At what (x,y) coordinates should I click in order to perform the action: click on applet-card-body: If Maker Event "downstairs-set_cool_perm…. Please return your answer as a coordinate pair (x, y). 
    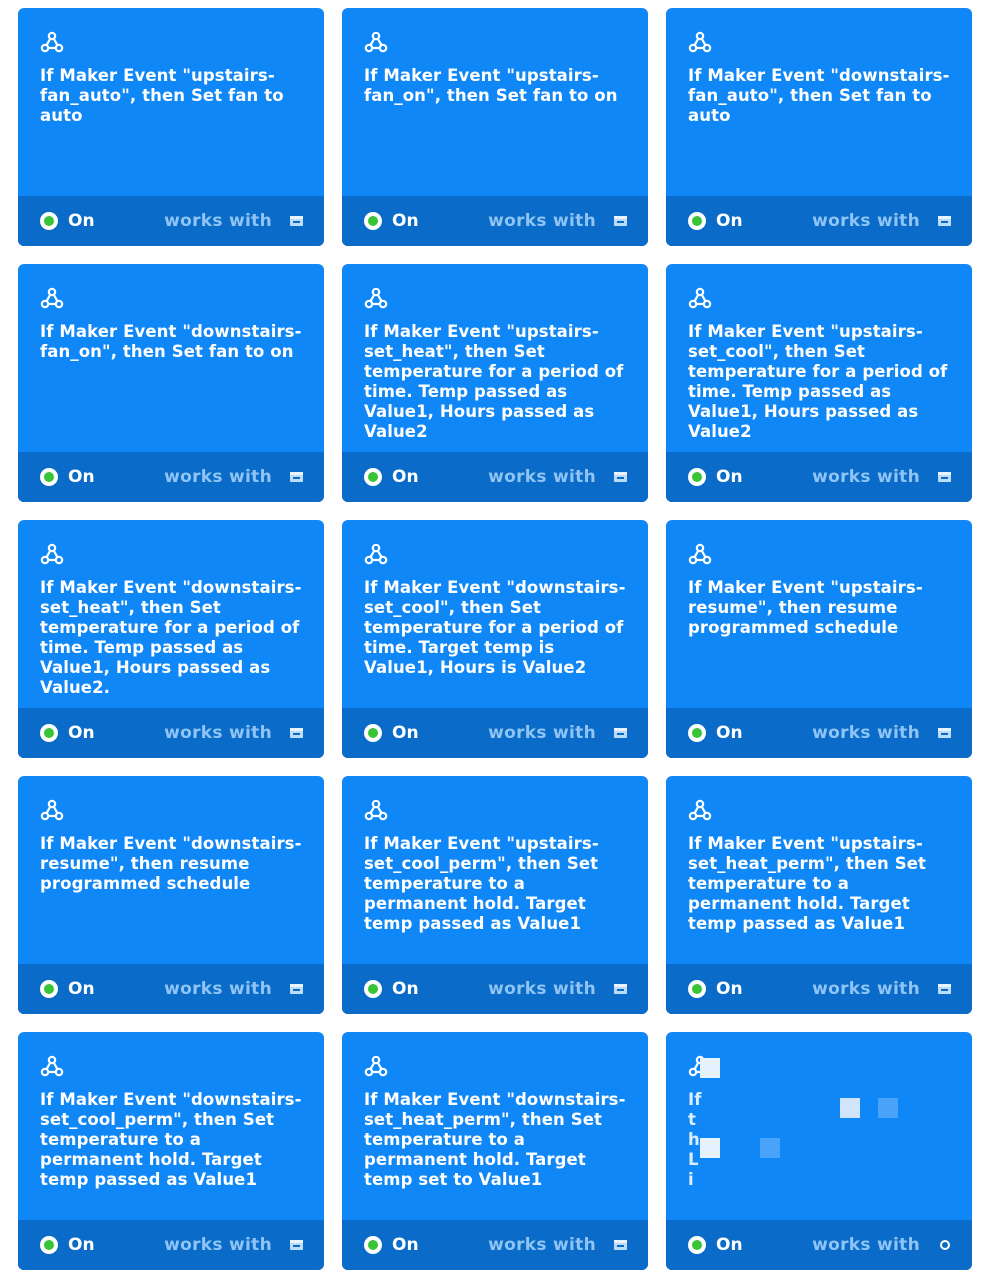
    Looking at the image, I should click on (171, 1126).